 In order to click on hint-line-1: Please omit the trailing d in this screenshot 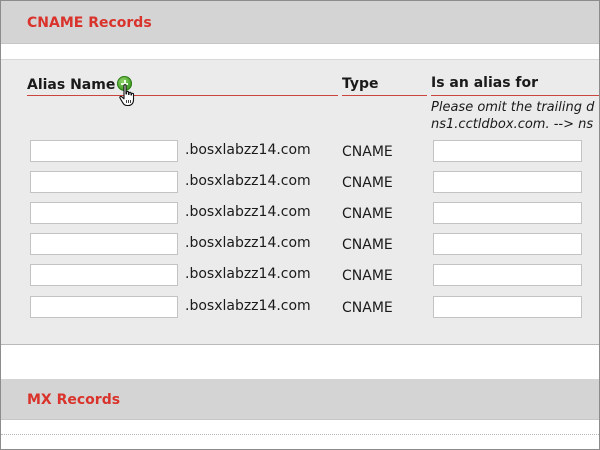, I will do `click(513, 107)`.